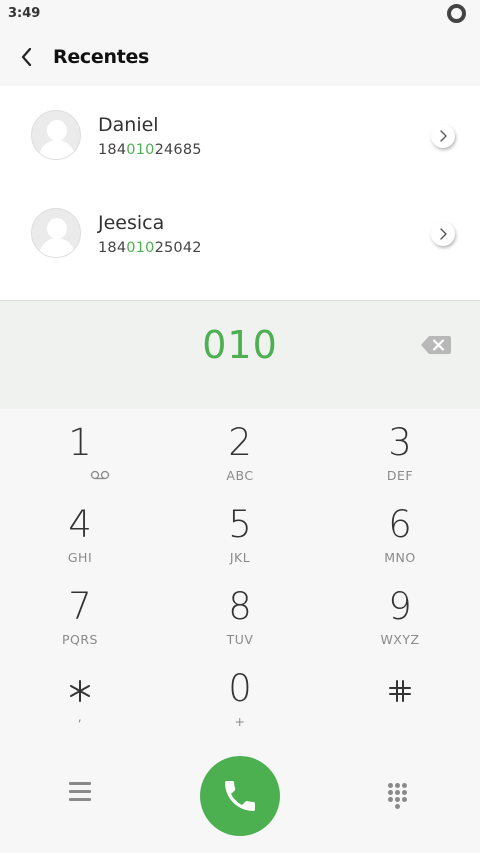  I want to click on back-arrow-icon, so click(26, 57).